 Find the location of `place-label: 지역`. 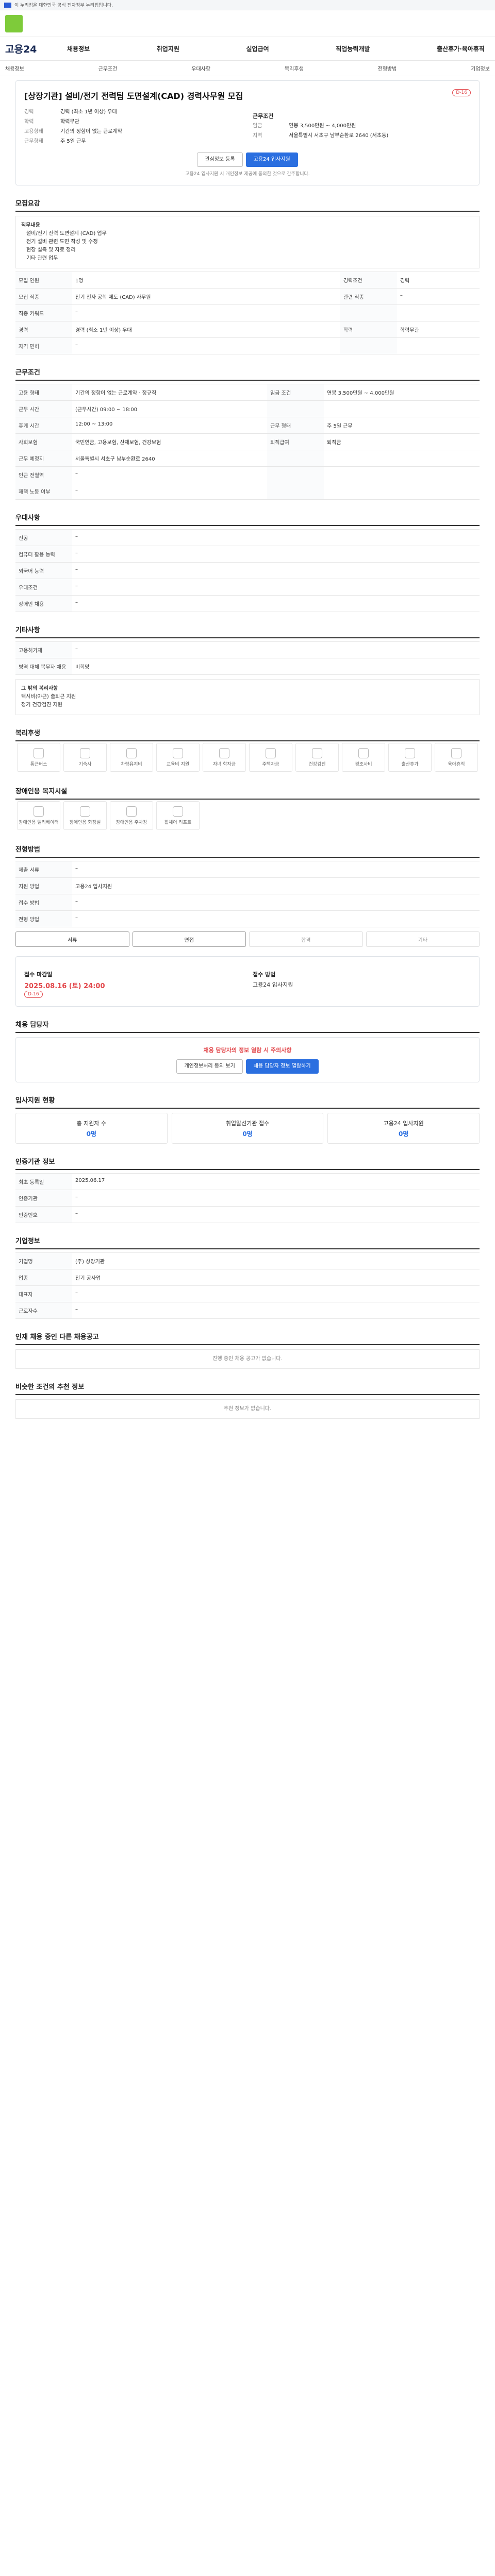

place-label: 지역 is located at coordinates (257, 136).